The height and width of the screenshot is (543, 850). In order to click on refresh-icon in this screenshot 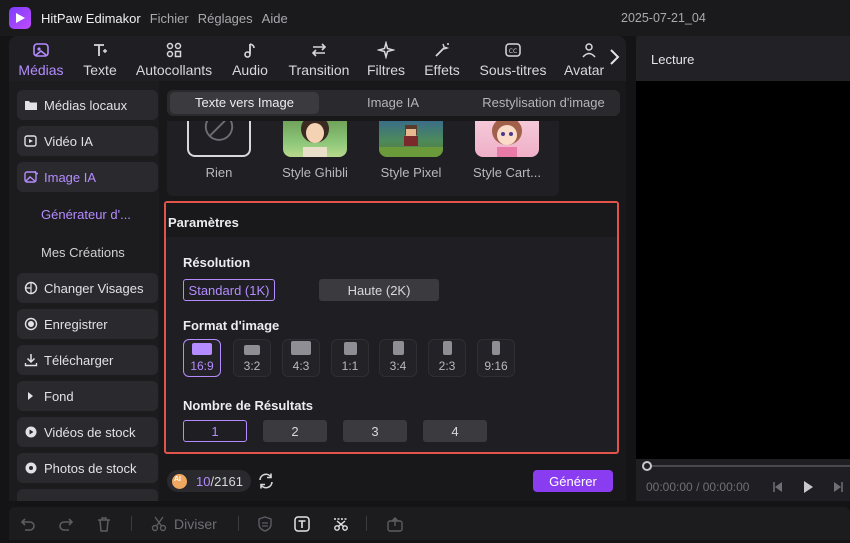, I will do `click(266, 481)`.